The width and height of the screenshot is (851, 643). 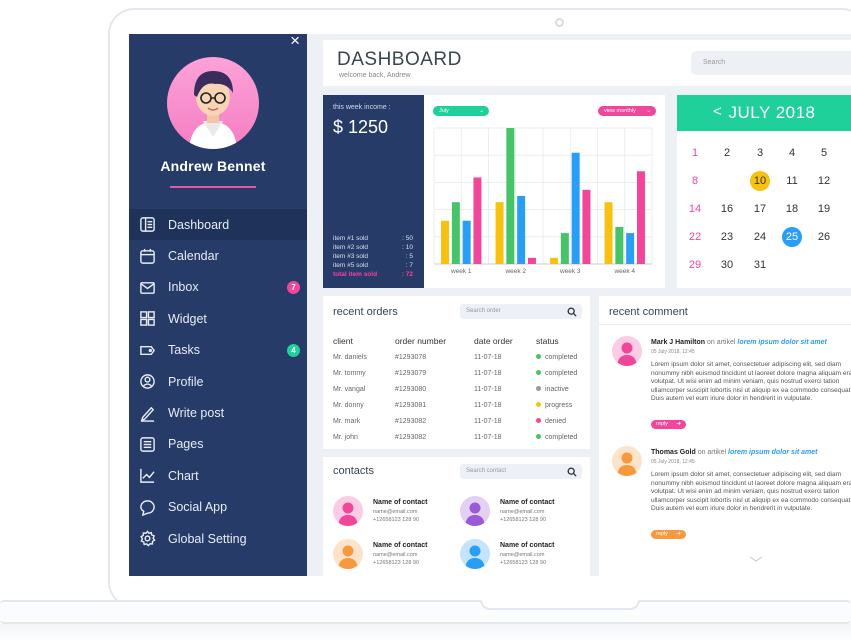 I want to click on mail-icon, so click(x=147, y=287).